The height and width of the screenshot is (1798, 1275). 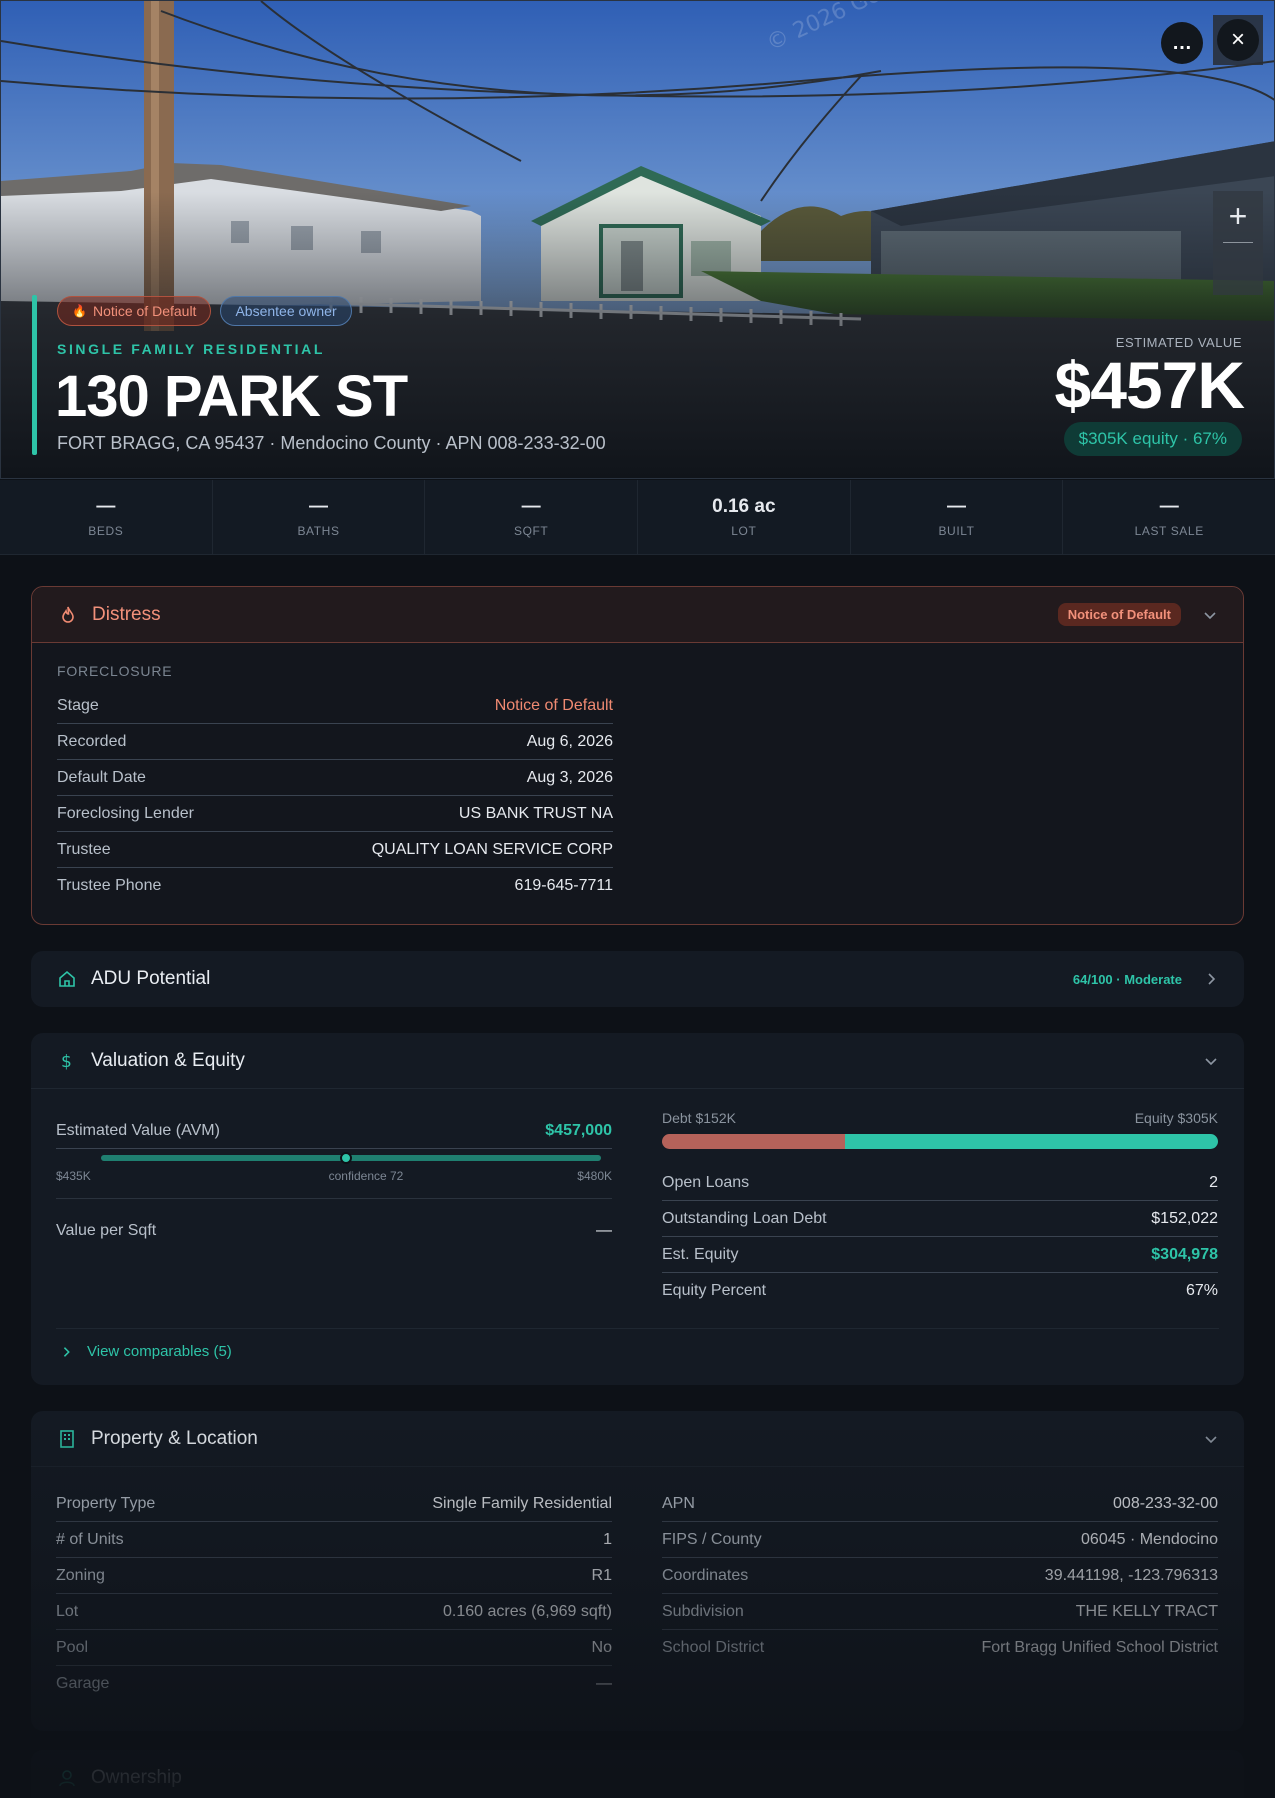 What do you see at coordinates (1238, 242) in the screenshot?
I see `zoom-divider` at bounding box center [1238, 242].